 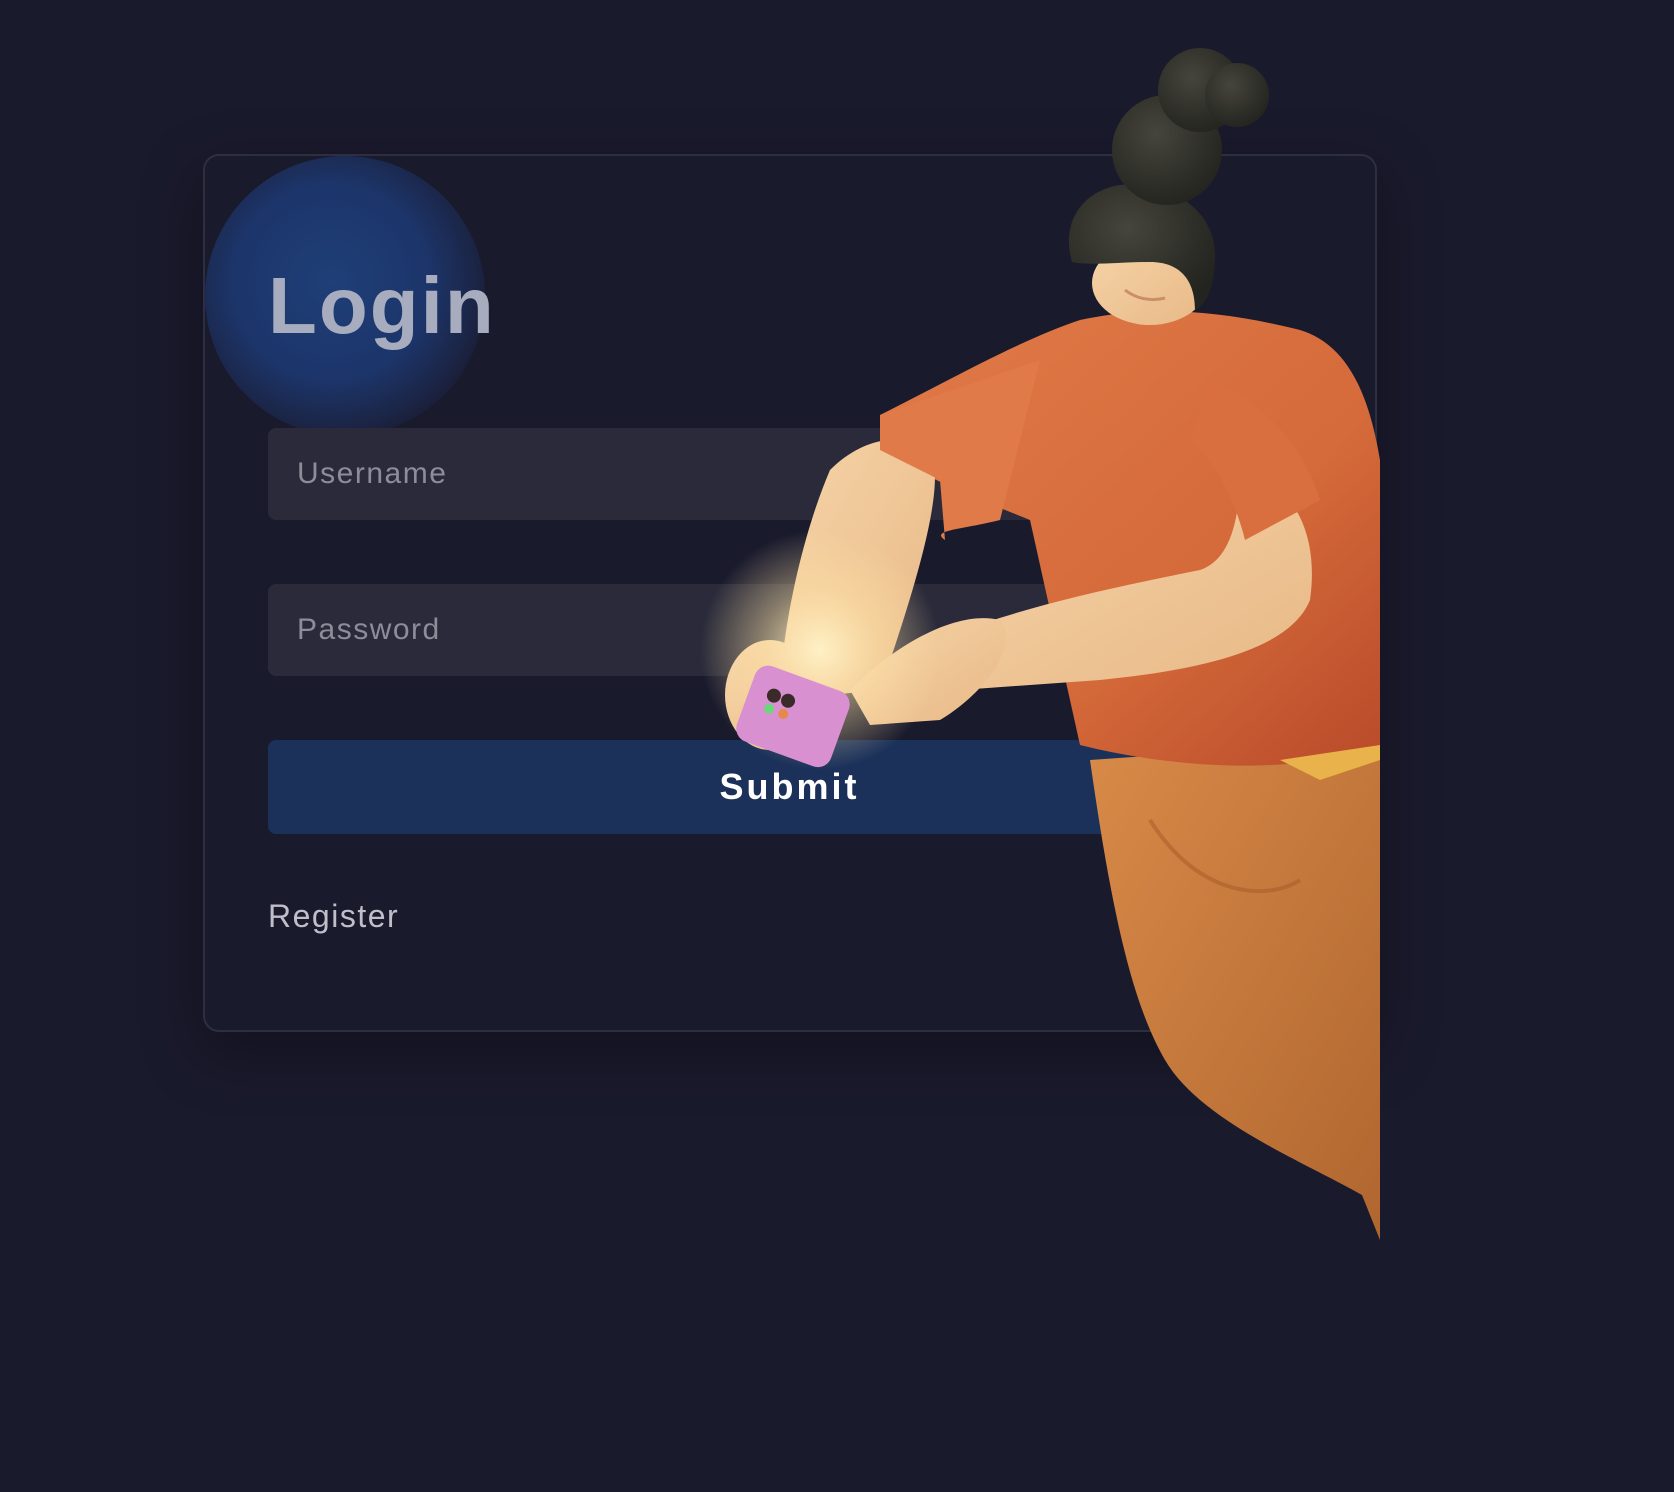 I want to click on register-link: Register, so click(x=333, y=916).